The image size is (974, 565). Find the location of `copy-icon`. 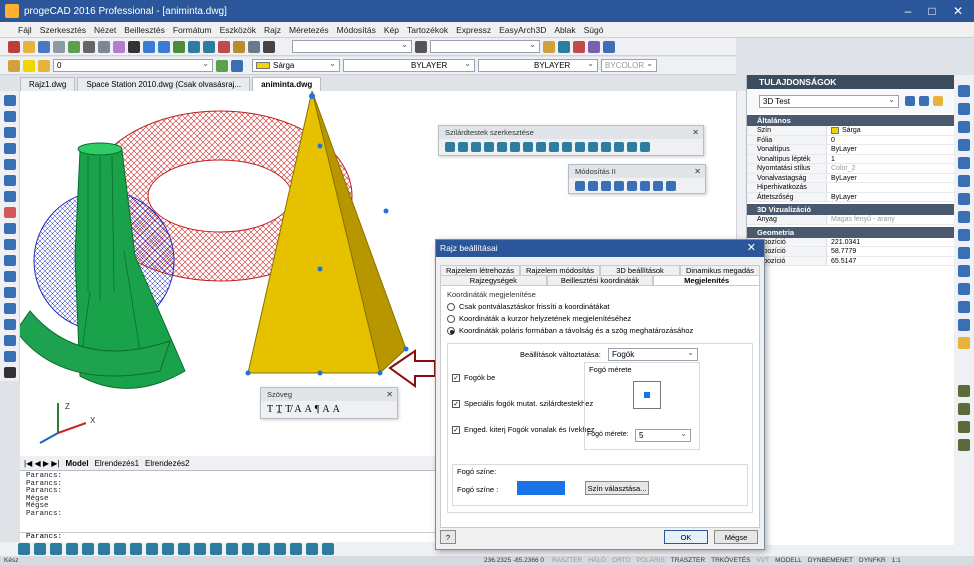

copy-icon is located at coordinates (104, 46).